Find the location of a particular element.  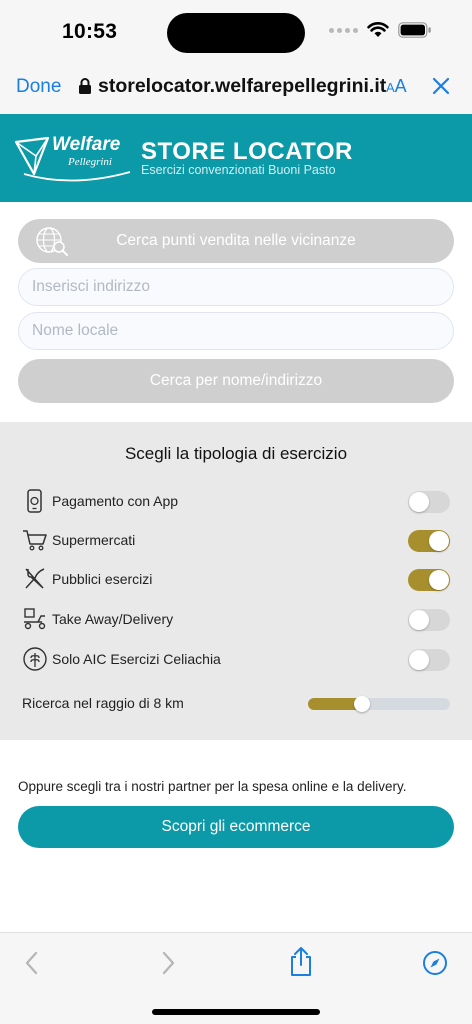

radius-slider is located at coordinates (379, 704).